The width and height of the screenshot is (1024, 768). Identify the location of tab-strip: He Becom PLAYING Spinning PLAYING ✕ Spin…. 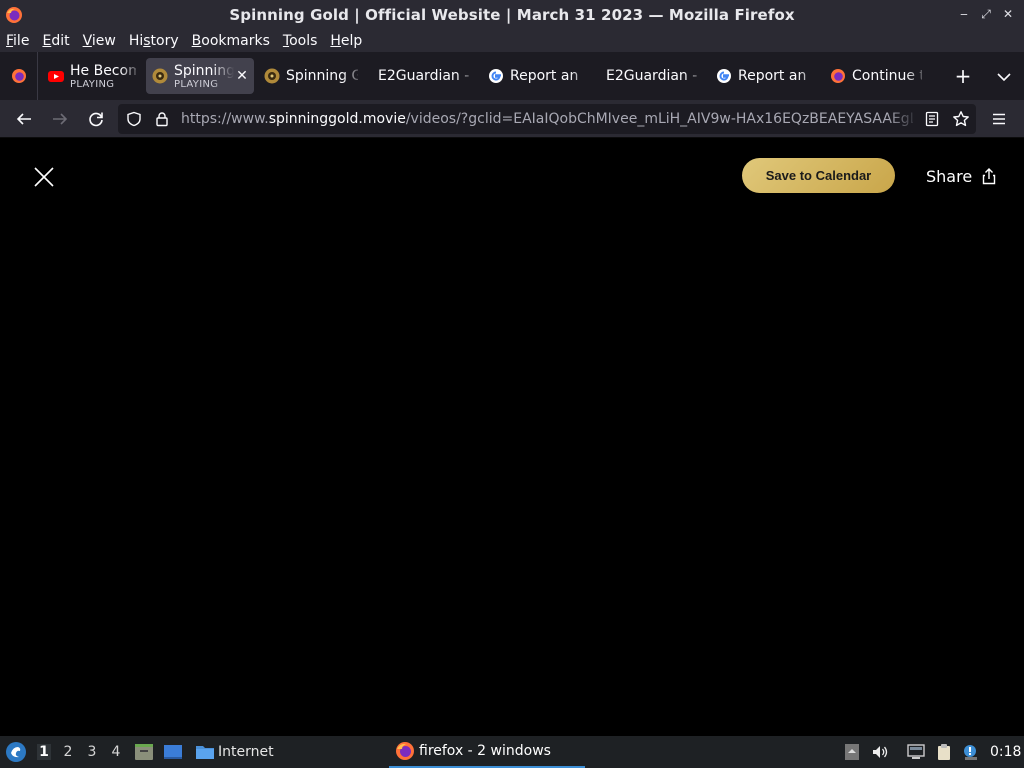
(512, 76).